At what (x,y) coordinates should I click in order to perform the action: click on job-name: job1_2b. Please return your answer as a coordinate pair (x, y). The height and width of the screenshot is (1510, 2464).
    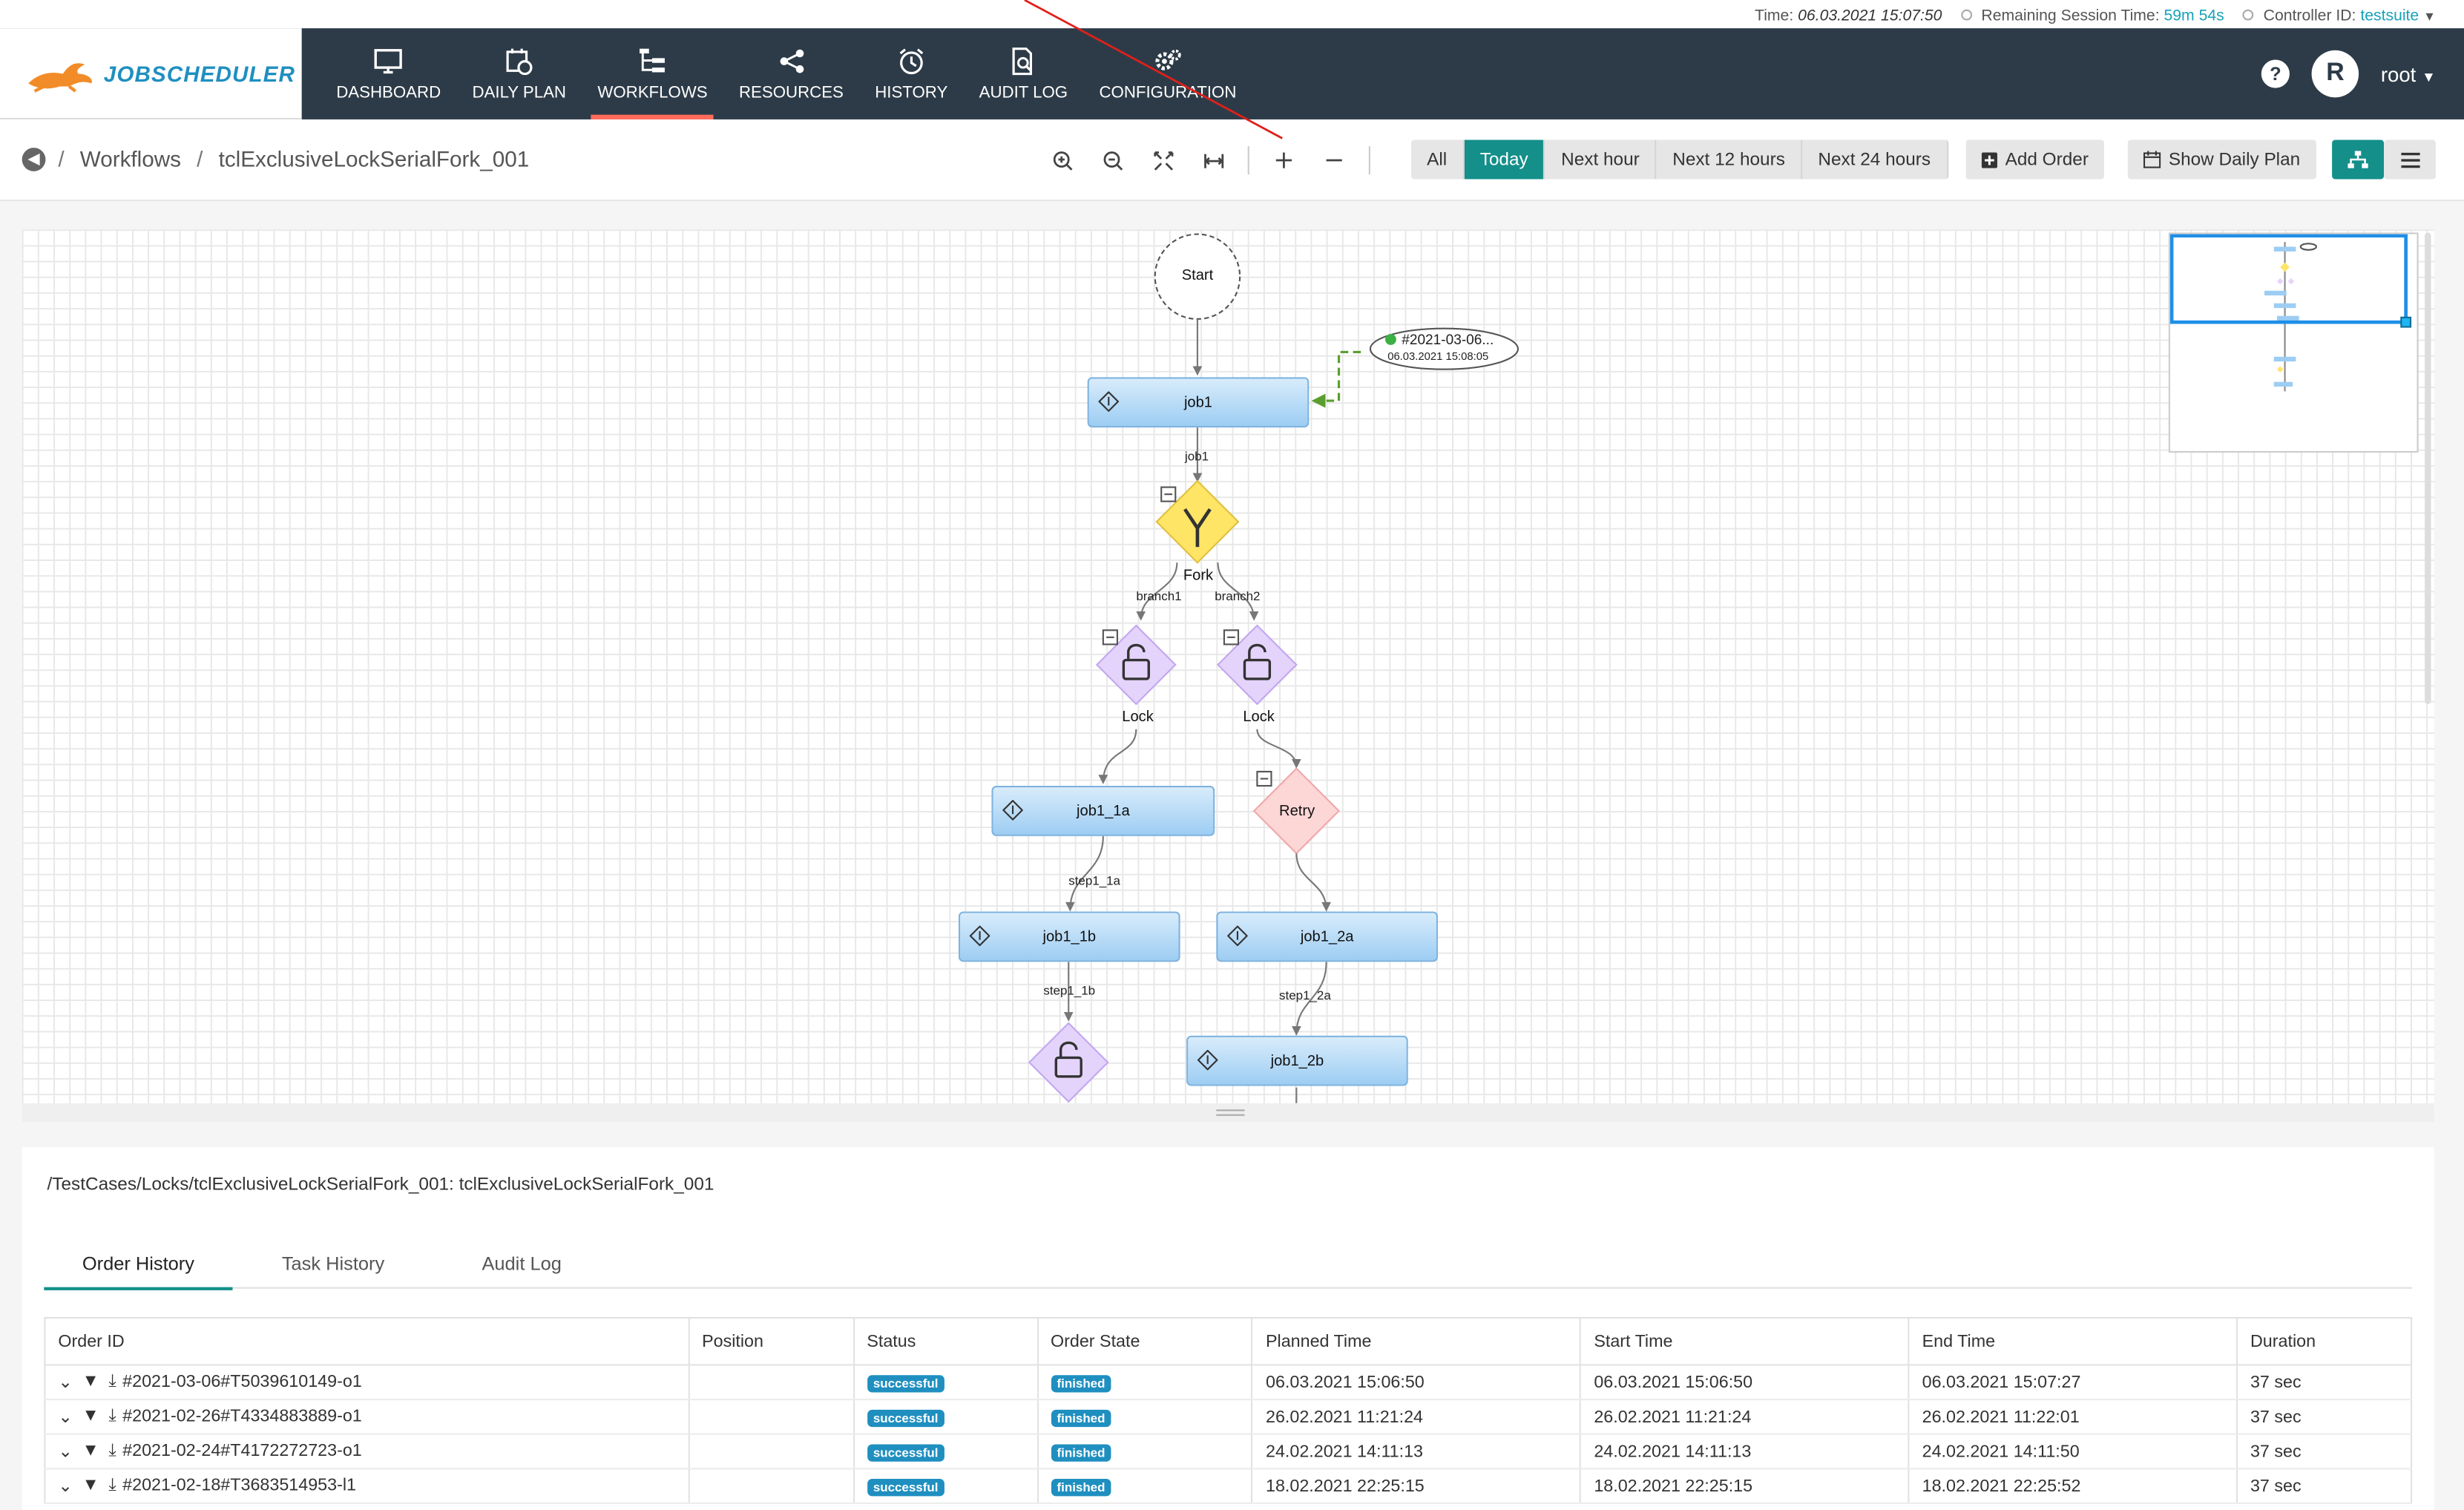
    Looking at the image, I should click on (1297, 1061).